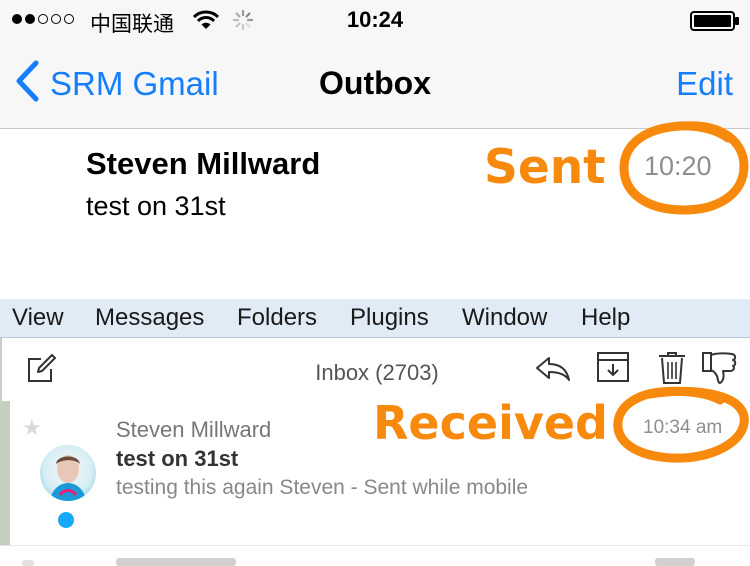  I want to click on message-time: 10:20, so click(678, 166).